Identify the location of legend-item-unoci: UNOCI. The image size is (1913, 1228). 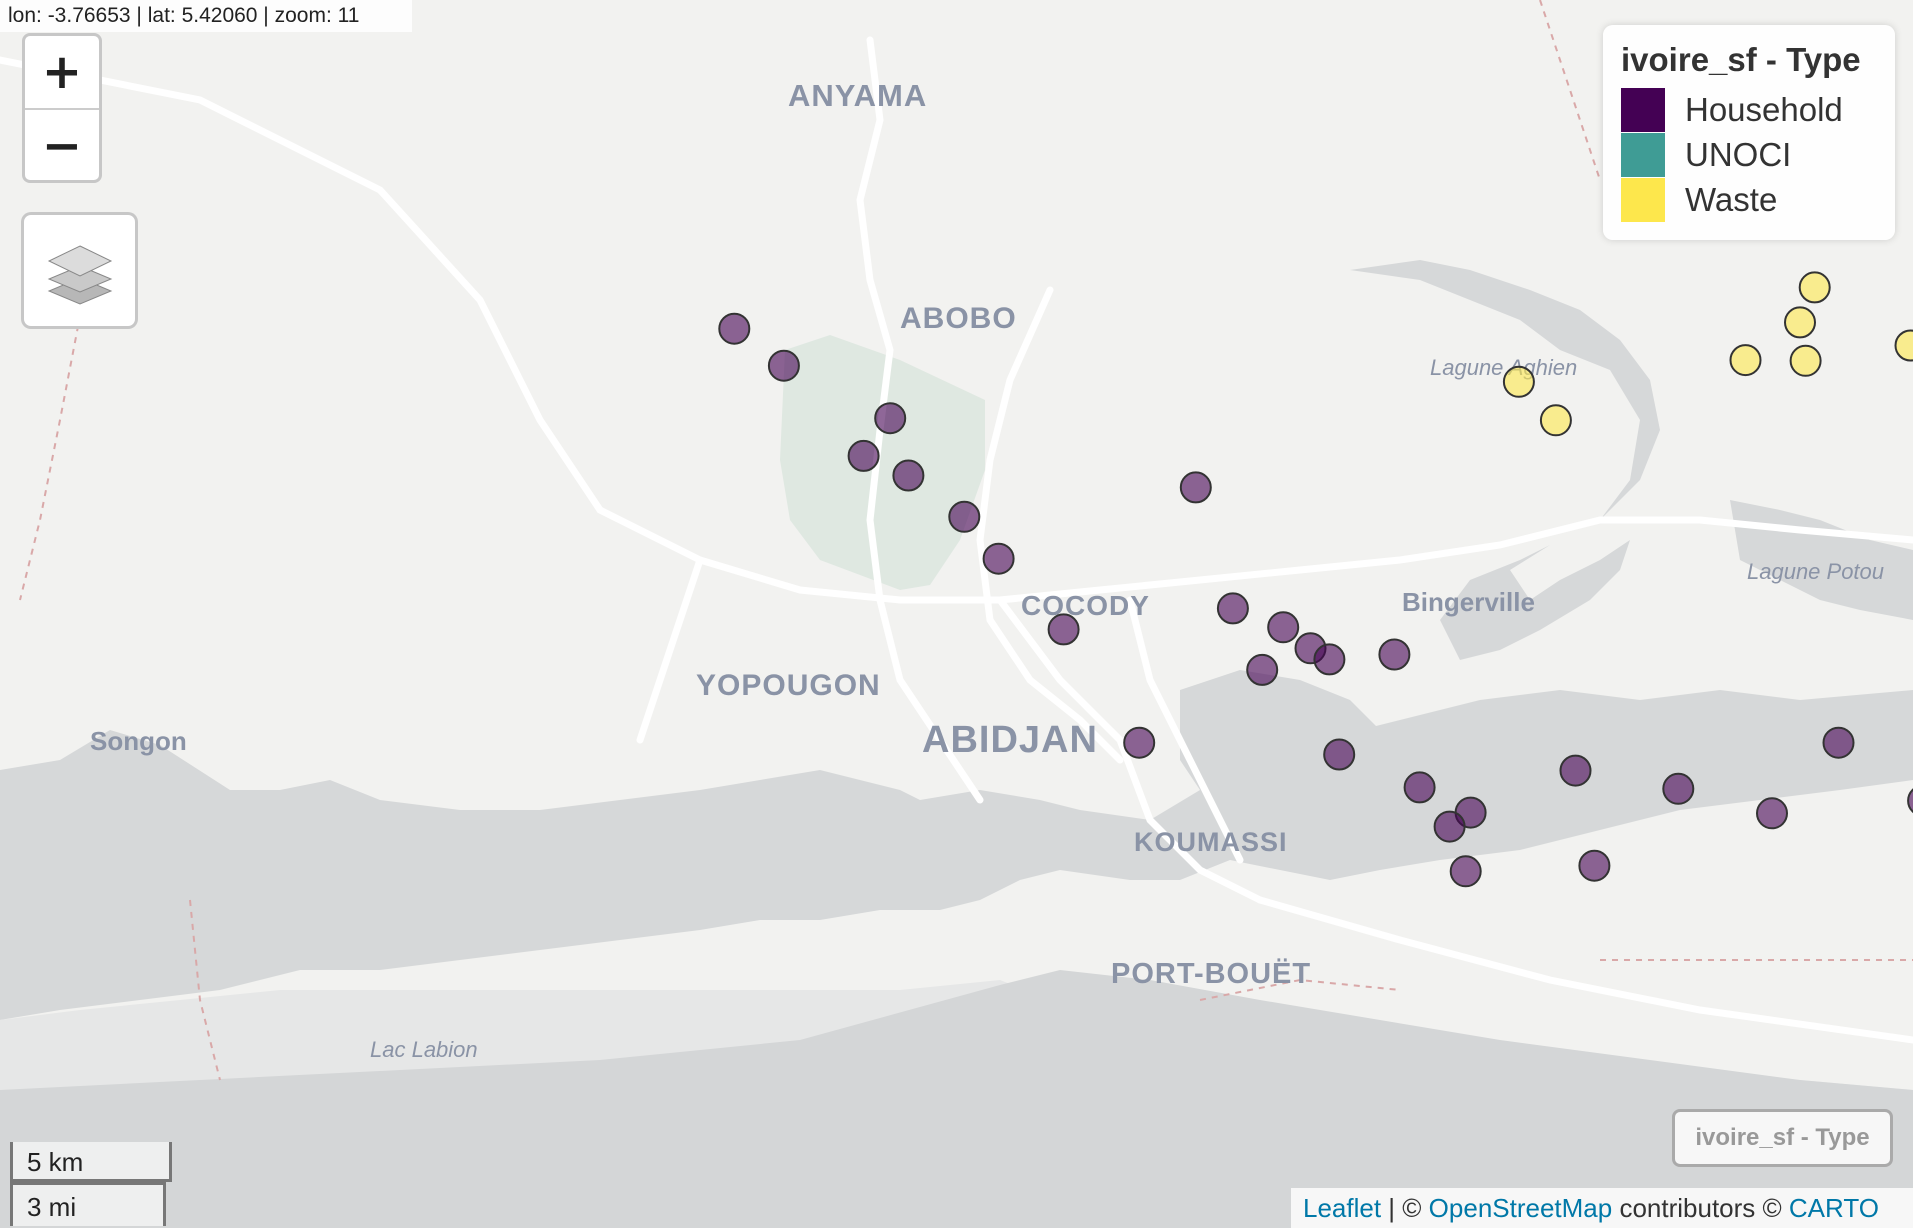
(1749, 154).